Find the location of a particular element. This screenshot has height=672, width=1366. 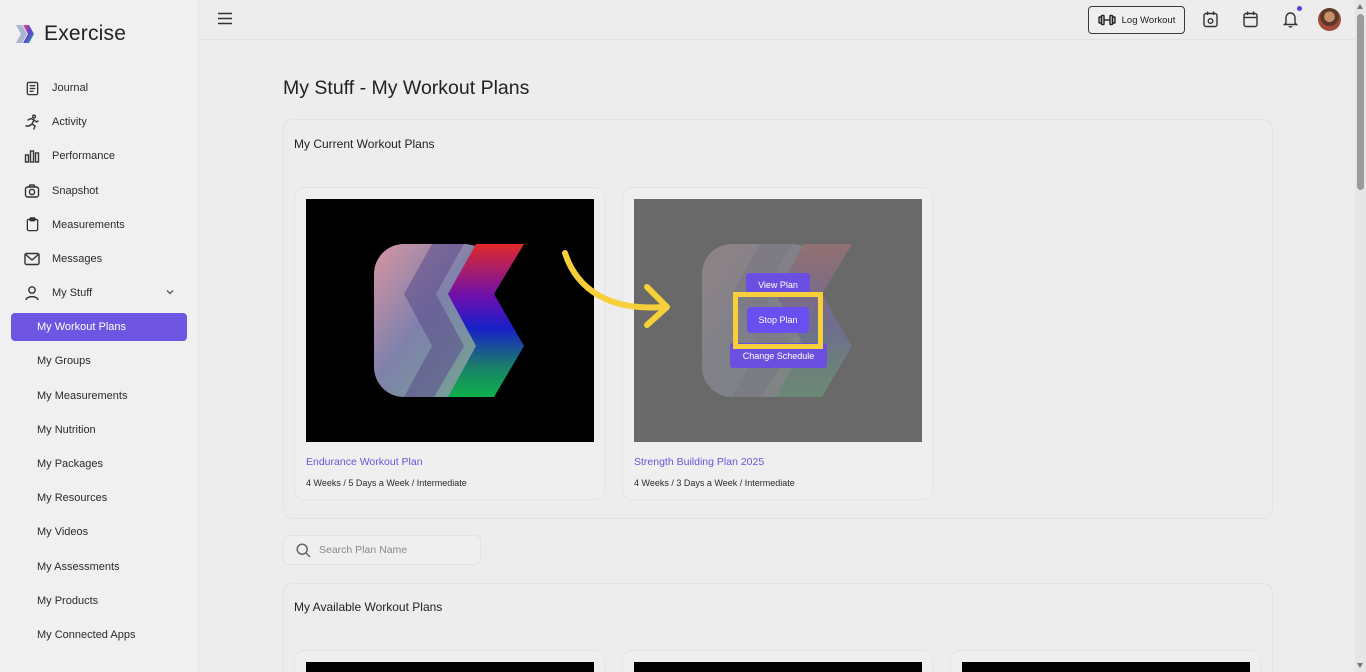

calendar-clock-icon is located at coordinates (1210, 22).